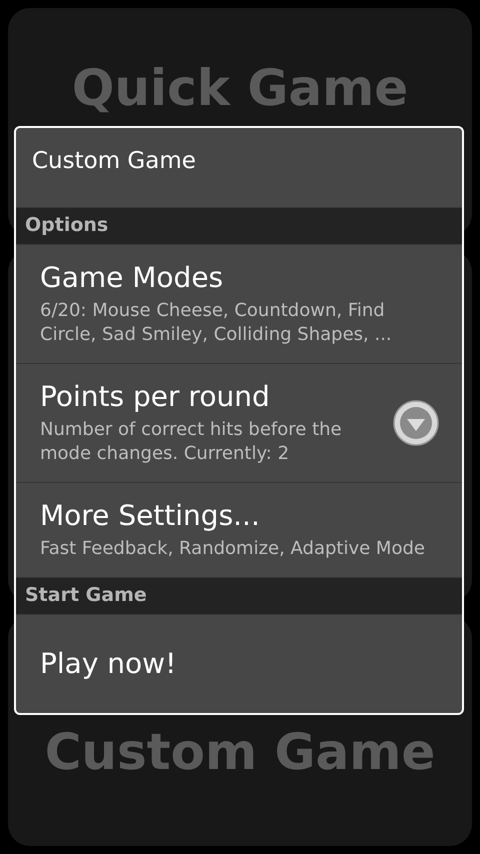  Describe the element at coordinates (239, 226) in the screenshot. I see `section-header: Options` at that location.